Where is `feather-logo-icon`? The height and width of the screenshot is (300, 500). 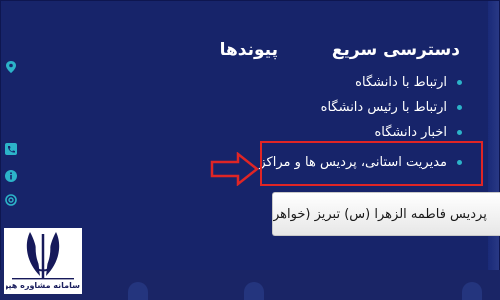
feather-logo-icon is located at coordinates (43, 256).